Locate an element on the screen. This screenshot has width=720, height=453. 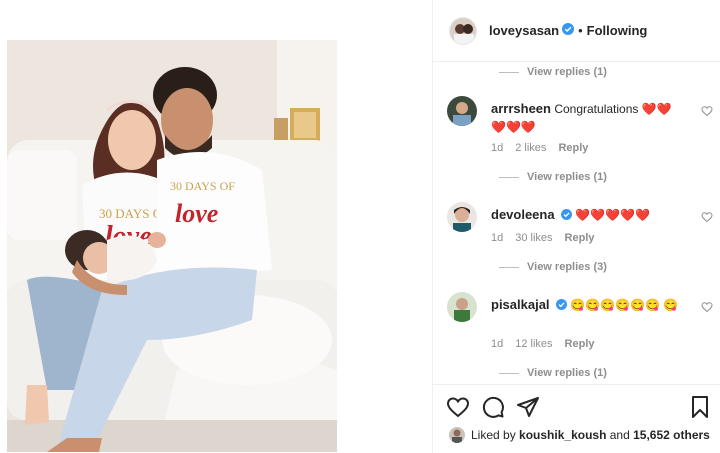
comment-meta: 1d 30 likes Reply is located at coordinates (543, 238).